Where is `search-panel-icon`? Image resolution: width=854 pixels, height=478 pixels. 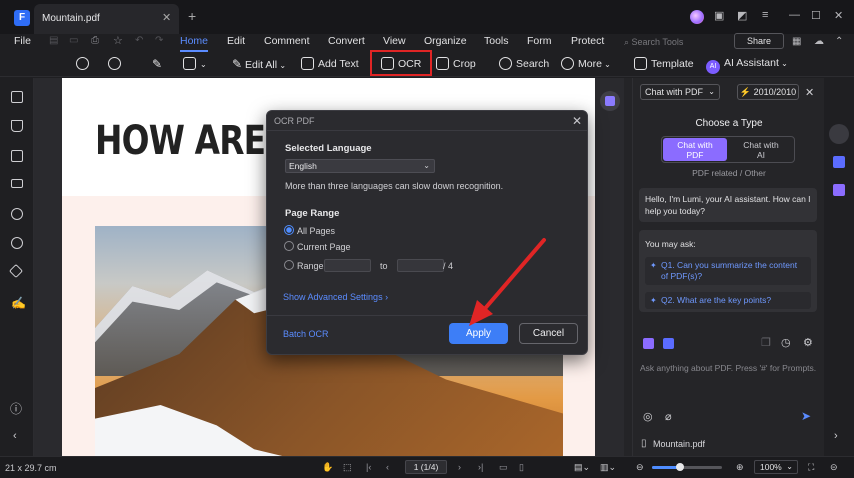 search-panel-icon is located at coordinates (17, 243).